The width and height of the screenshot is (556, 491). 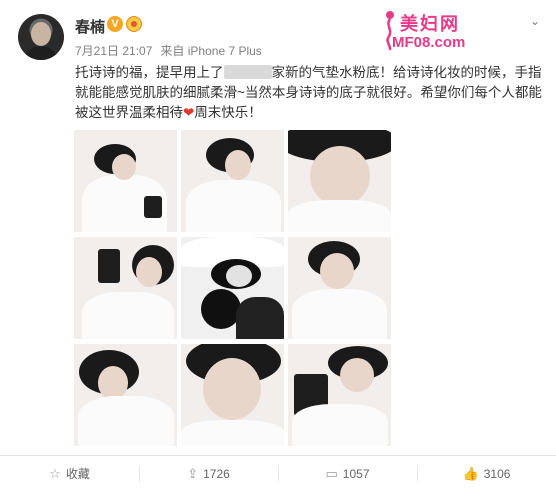 I want to click on repost-arrow-icon: ⇪, so click(x=193, y=473).